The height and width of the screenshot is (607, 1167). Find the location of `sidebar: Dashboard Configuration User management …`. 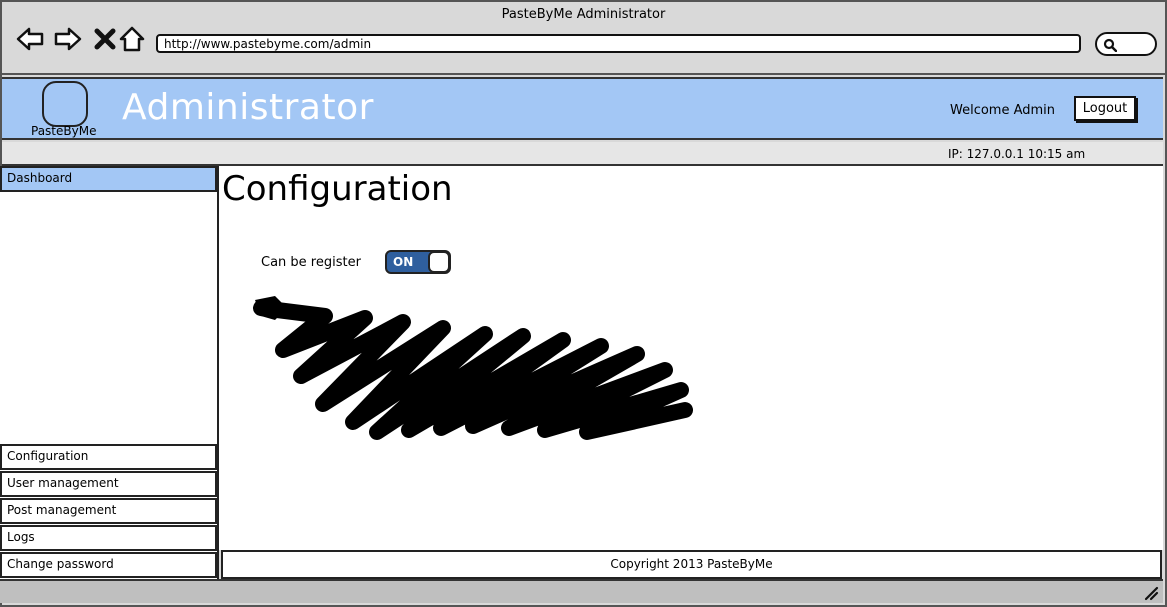

sidebar: Dashboard Configuration User management … is located at coordinates (109, 373).